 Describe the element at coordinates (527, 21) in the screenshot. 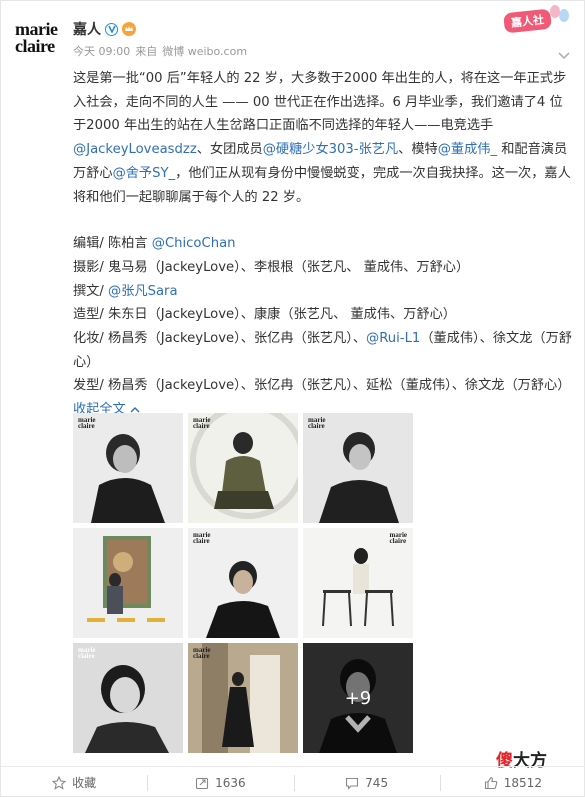

I see `sticker-label: 嘉人社` at that location.